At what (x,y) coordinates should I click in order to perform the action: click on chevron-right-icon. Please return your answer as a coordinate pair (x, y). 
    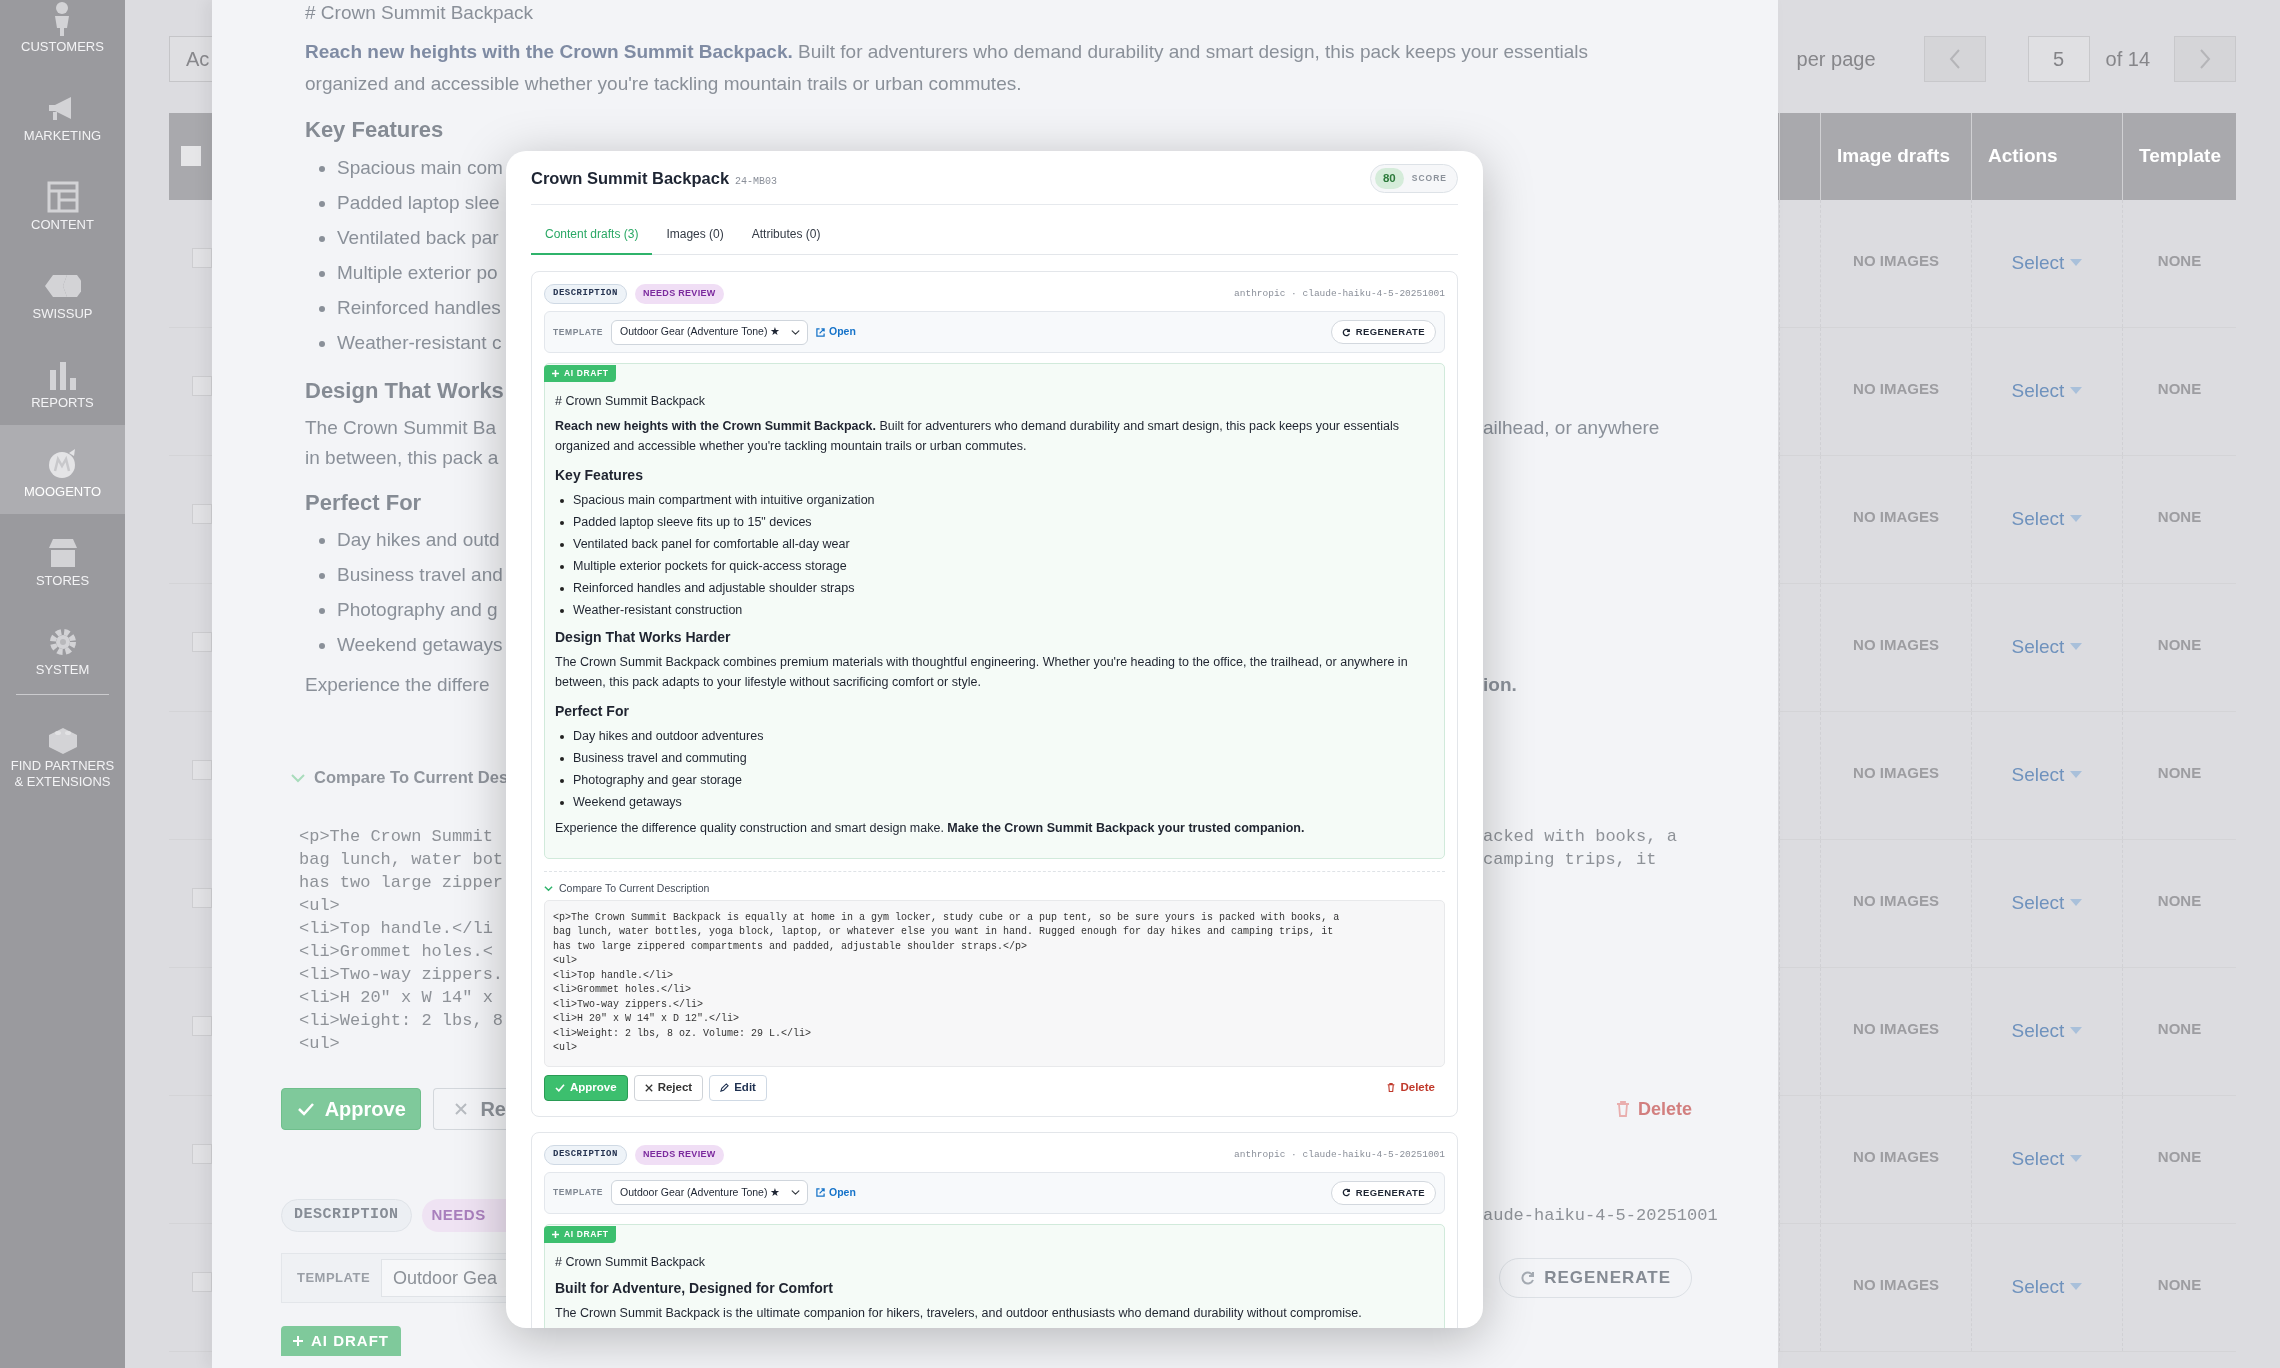
    Looking at the image, I should click on (2205, 59).